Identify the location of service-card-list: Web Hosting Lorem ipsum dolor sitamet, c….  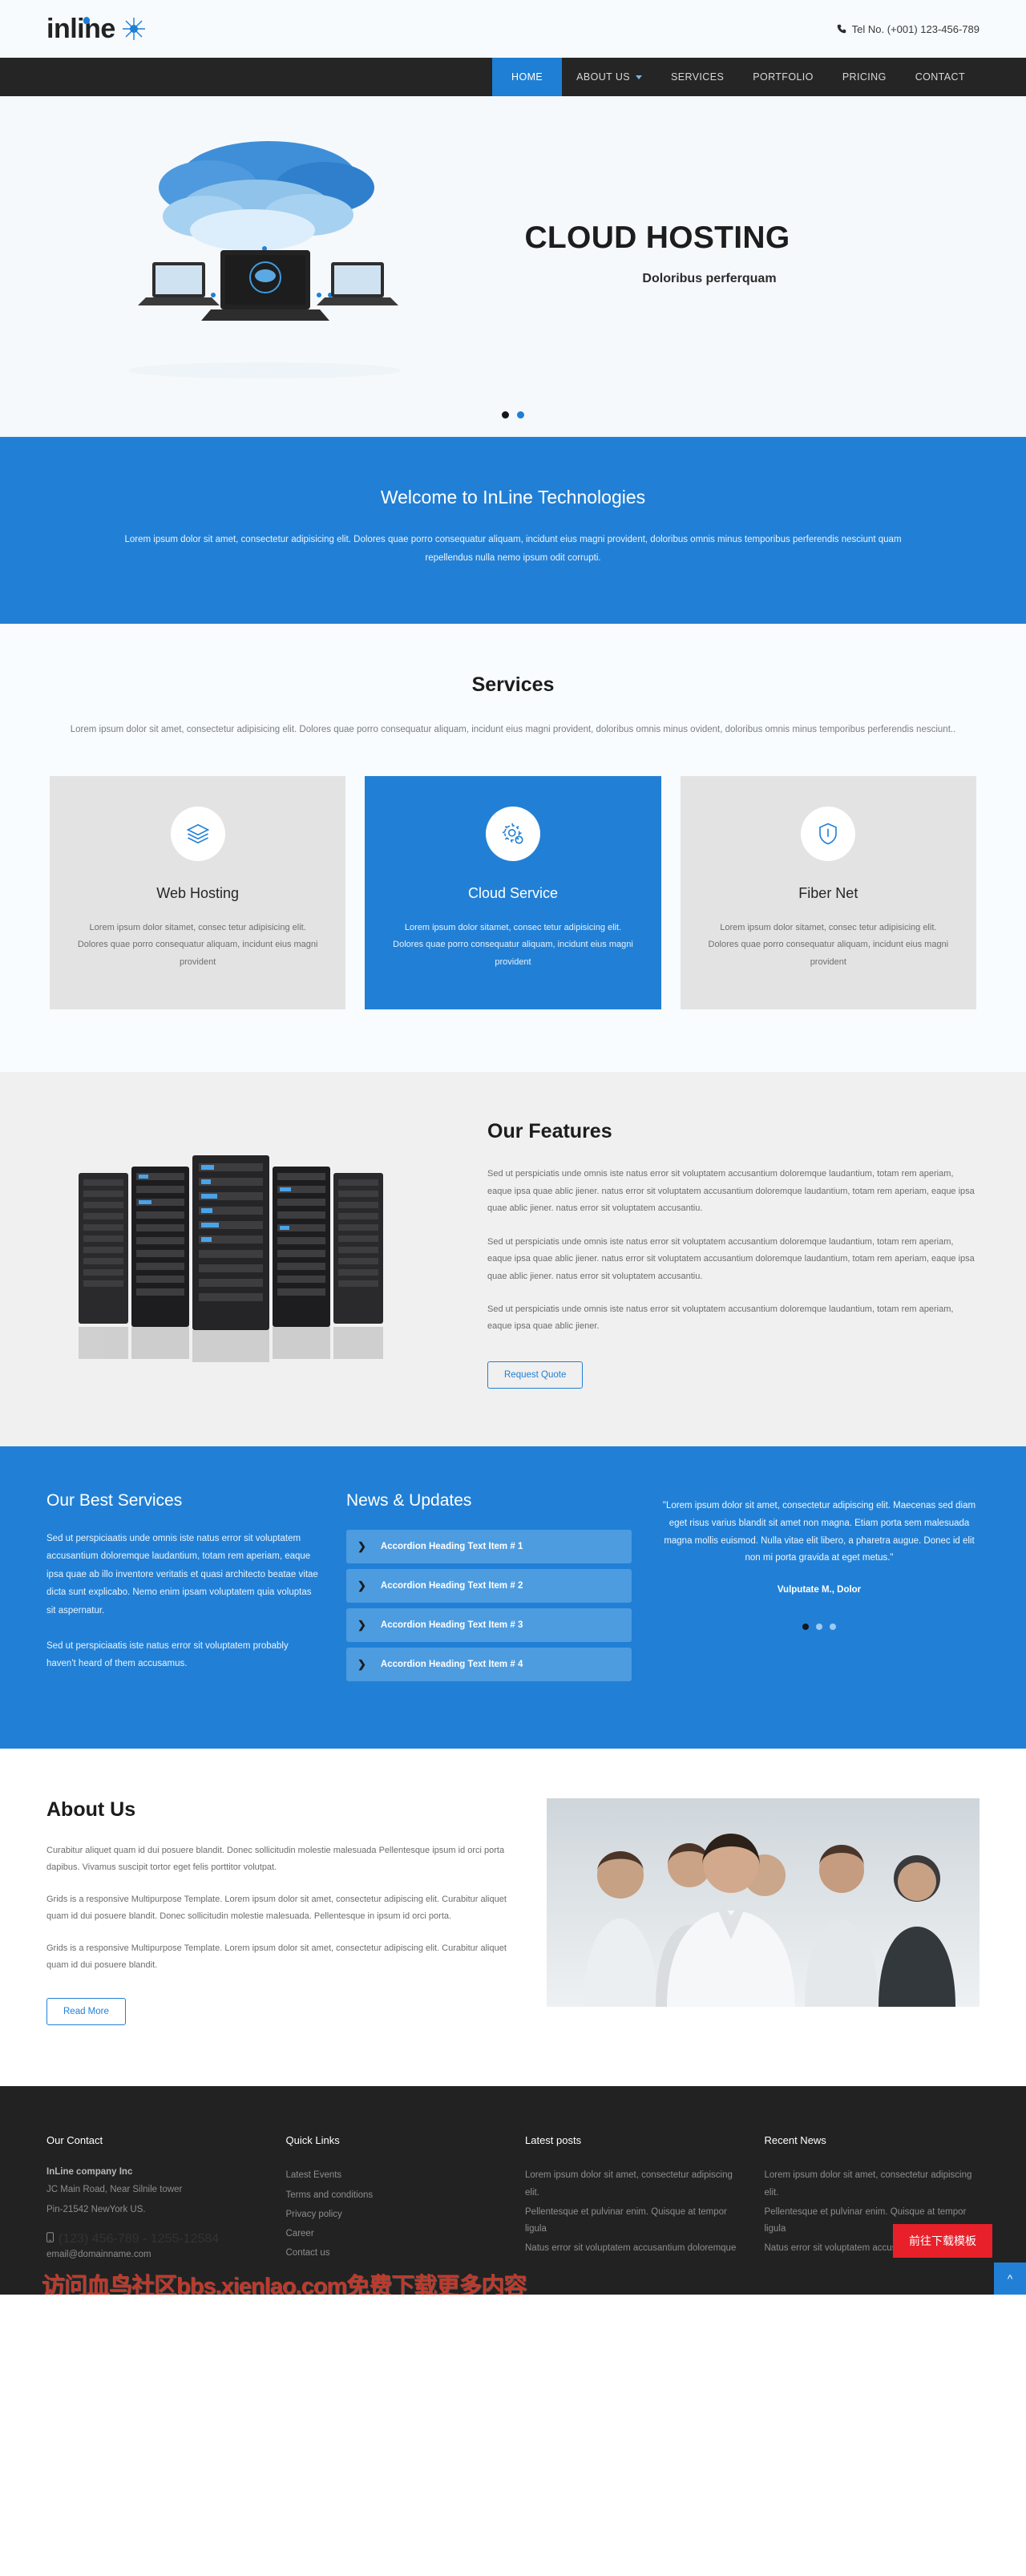
(513, 893).